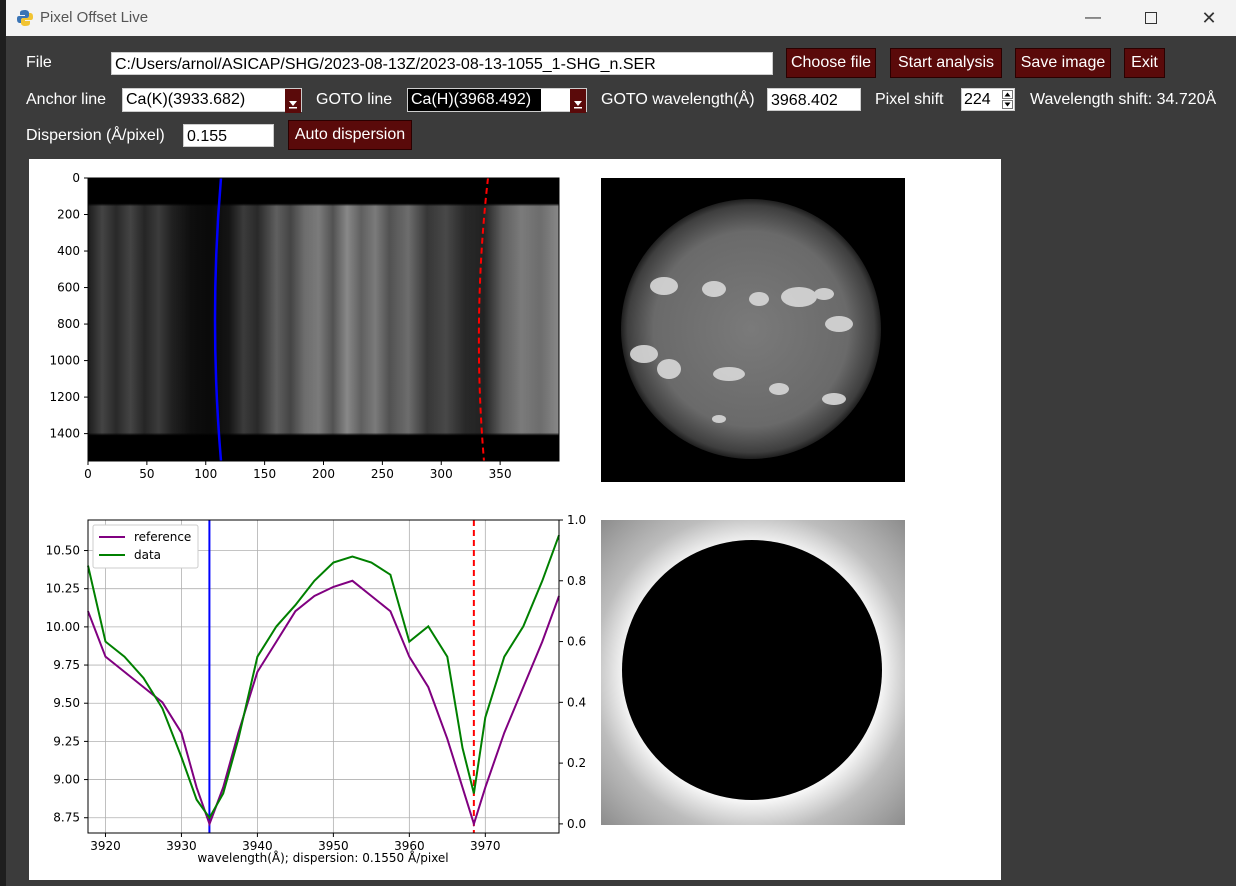  Describe the element at coordinates (68, 288) in the screenshot. I see `y-tick-label: 600` at that location.